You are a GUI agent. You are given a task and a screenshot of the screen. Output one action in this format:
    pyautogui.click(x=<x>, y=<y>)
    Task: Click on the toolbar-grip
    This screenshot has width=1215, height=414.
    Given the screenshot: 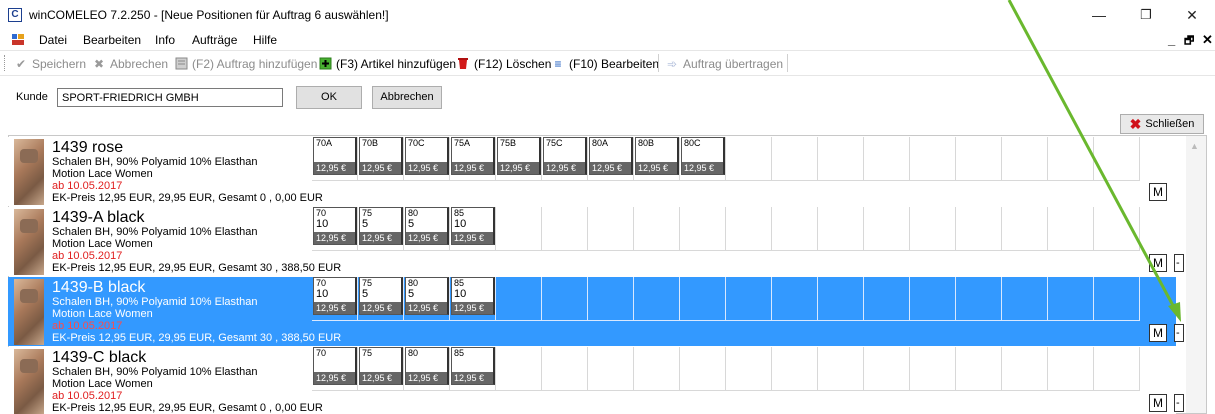 What is the action you would take?
    pyautogui.click(x=5, y=63)
    